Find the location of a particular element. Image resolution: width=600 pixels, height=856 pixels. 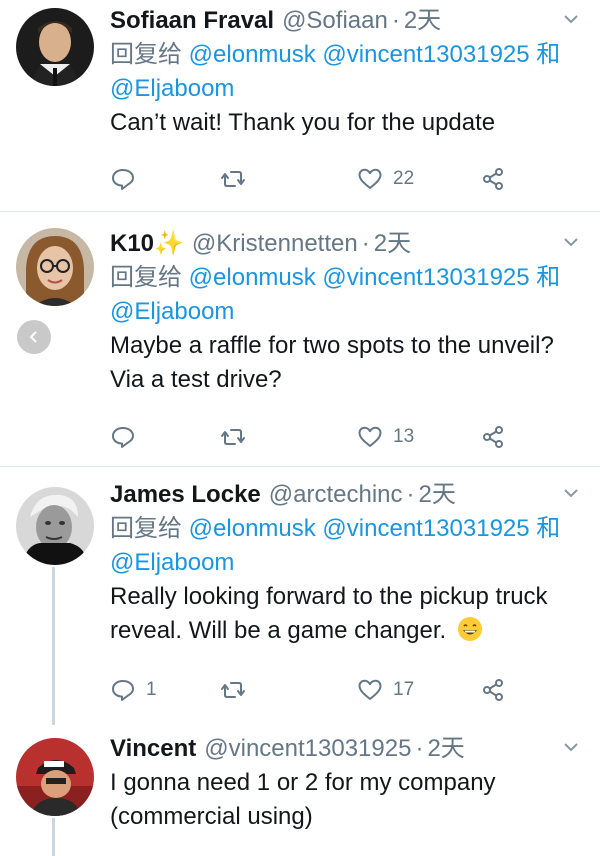

tweet-text-line: Can’t wait! Thank you for the update is located at coordinates (303, 122).